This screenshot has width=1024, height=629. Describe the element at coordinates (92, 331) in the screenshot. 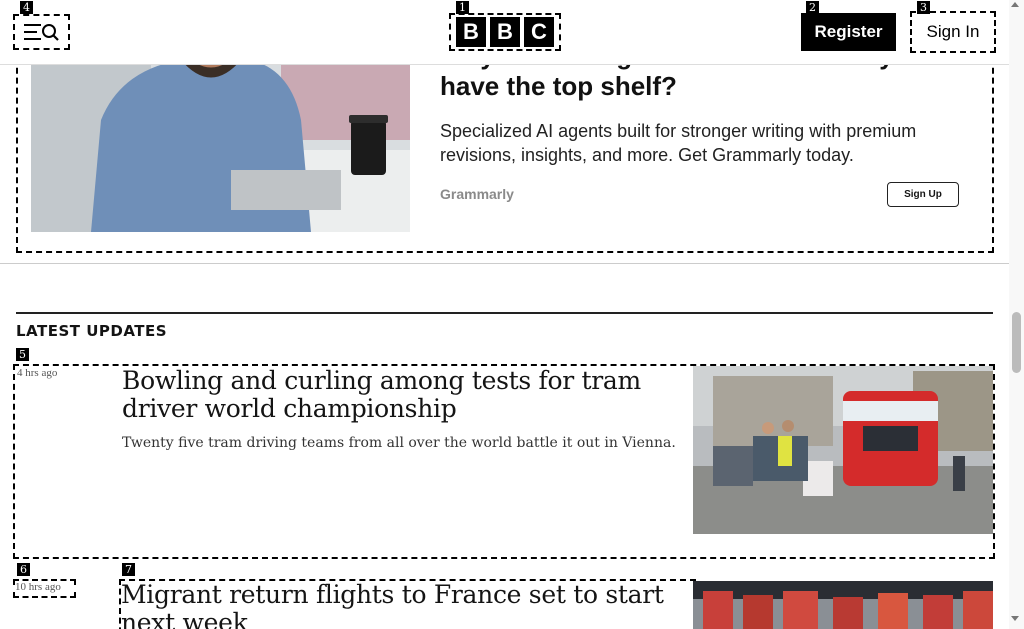

I see `section-title: LATEST UPDATES` at that location.